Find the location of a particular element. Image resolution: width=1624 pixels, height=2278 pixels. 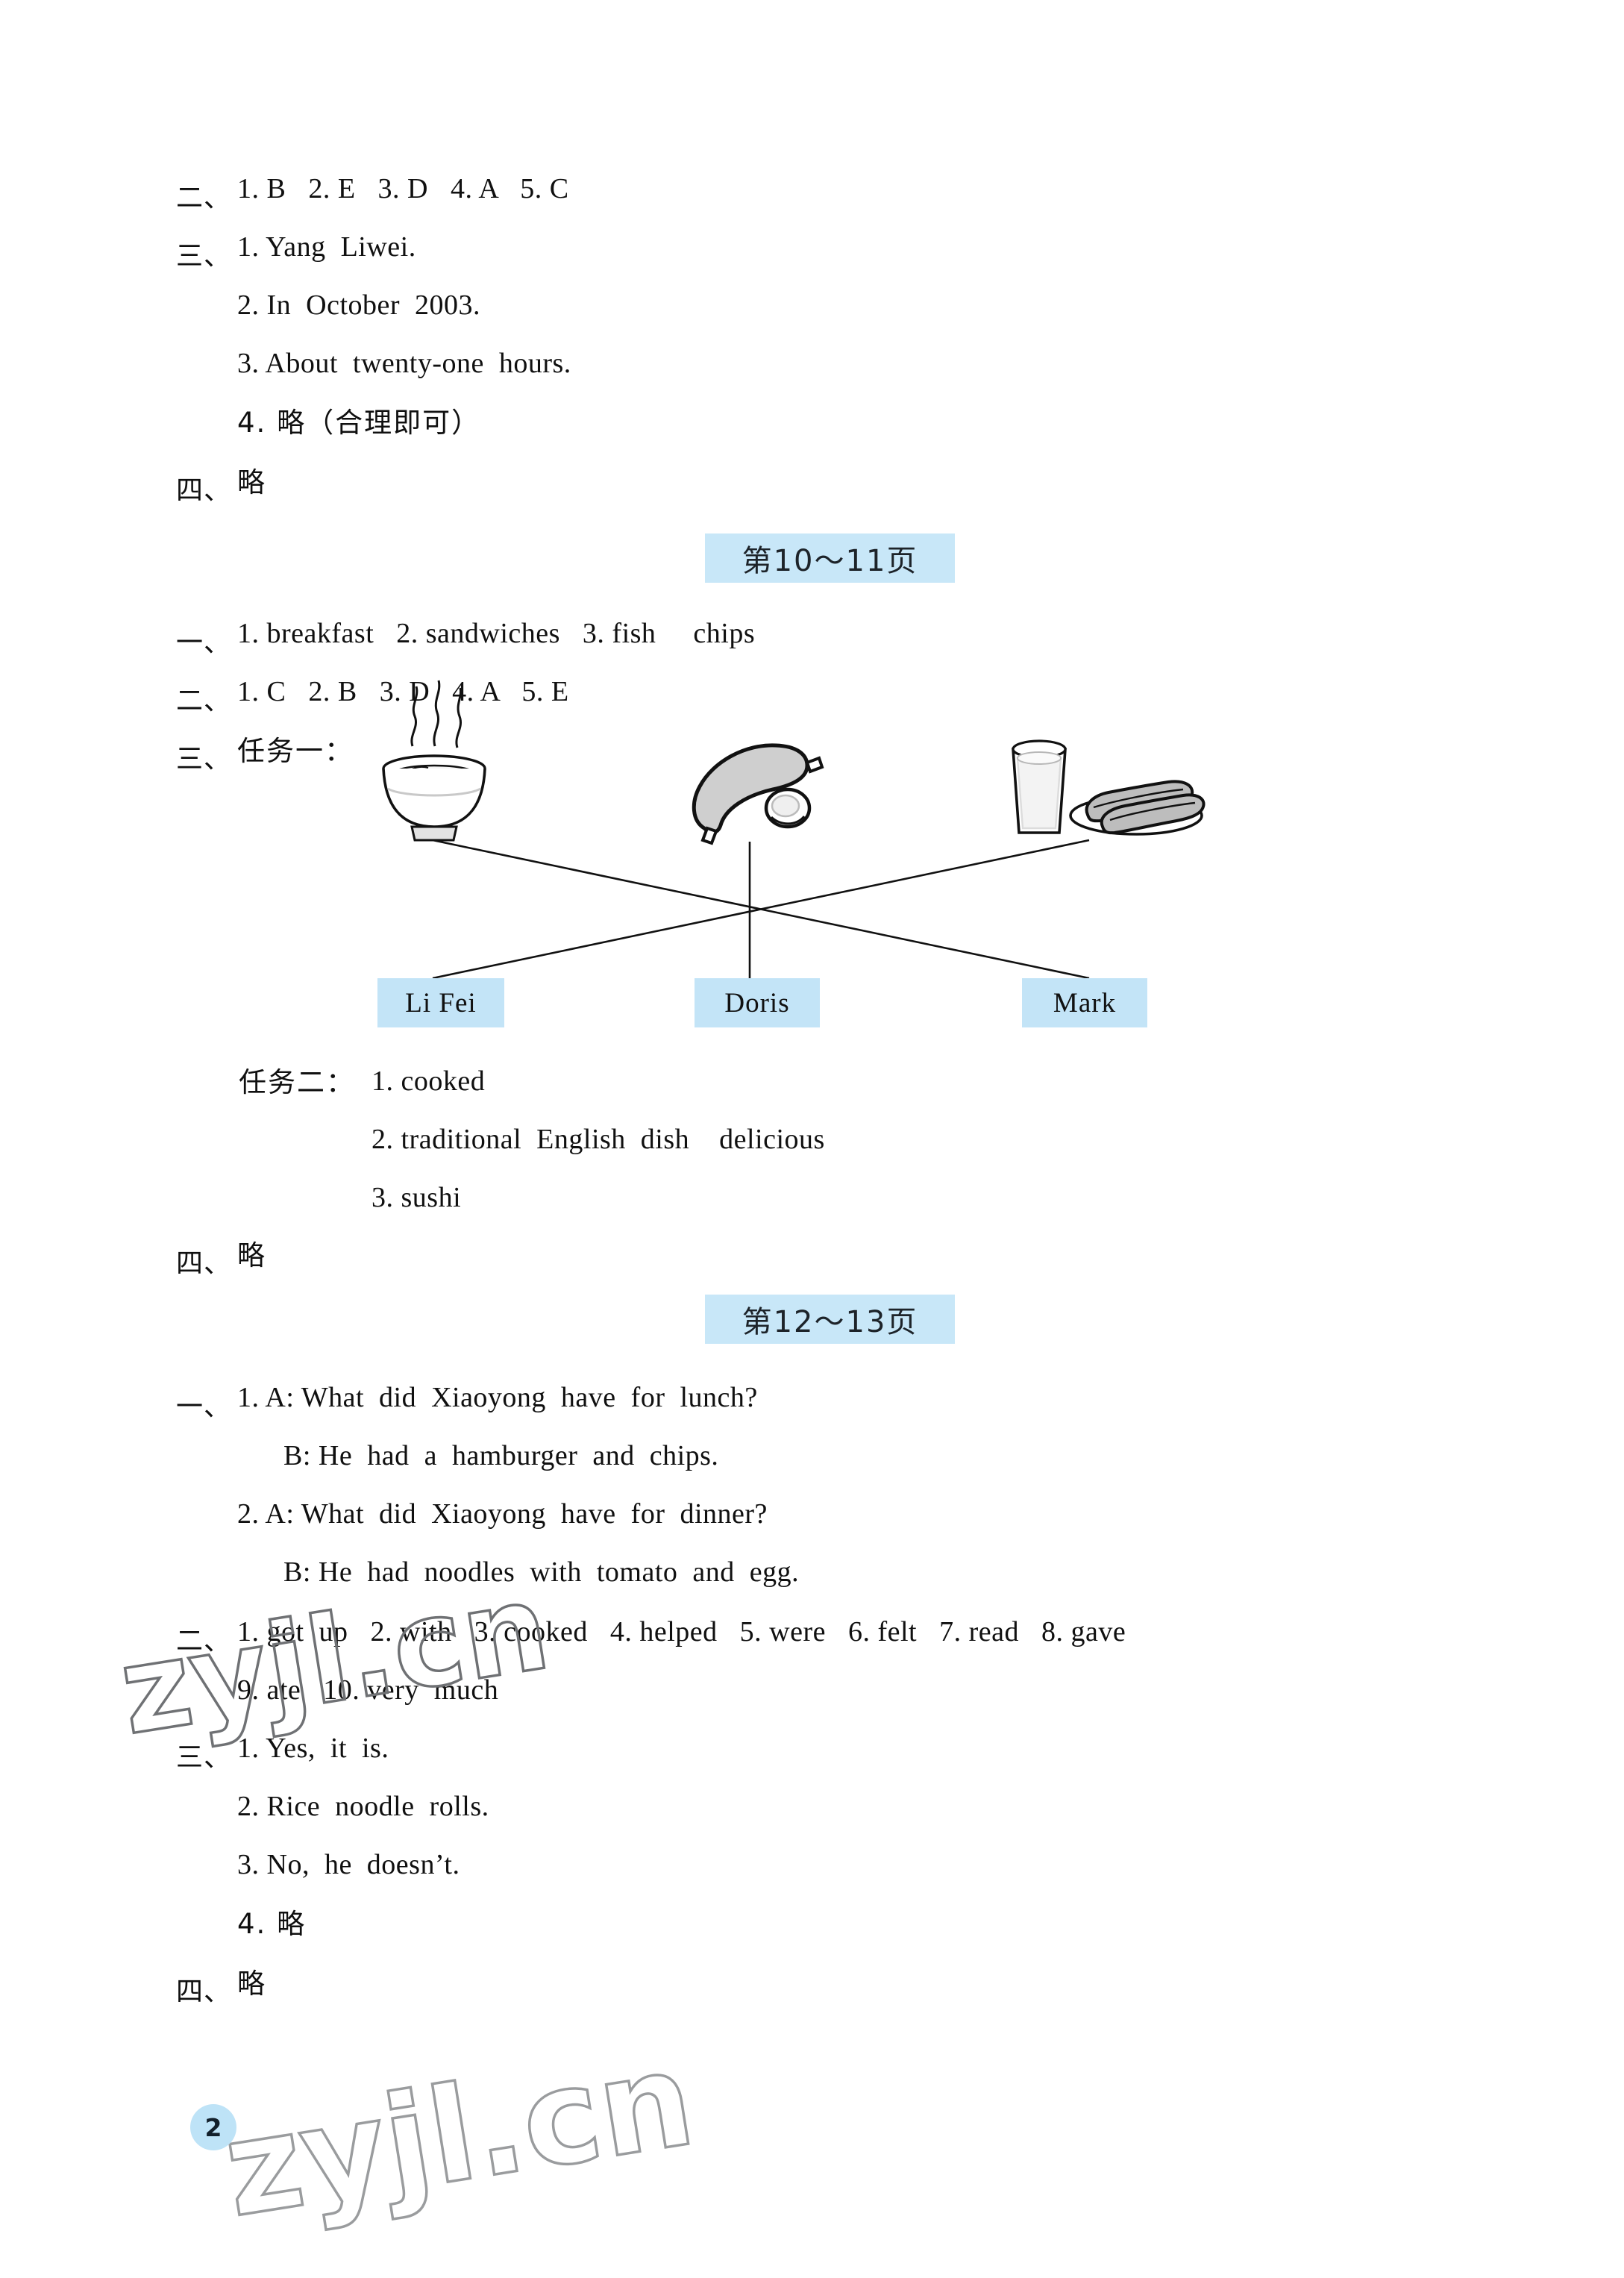

page-heading-10-11: 第10～11页 is located at coordinates (830, 558).